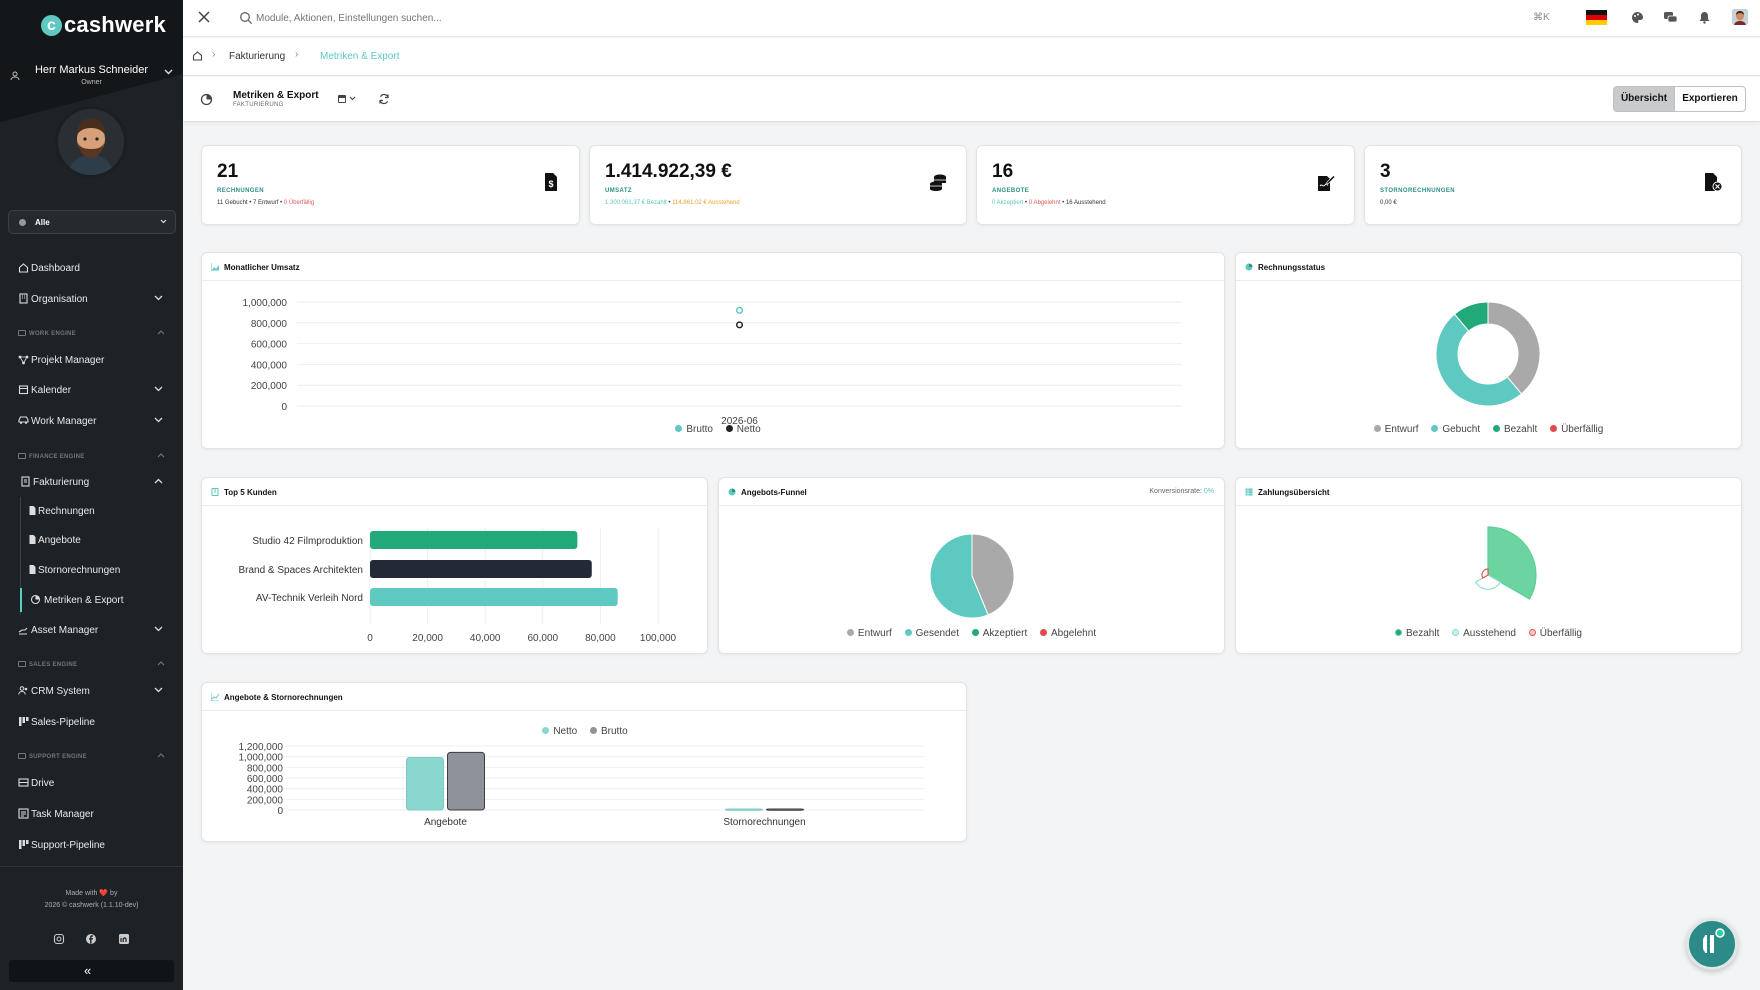 This screenshot has width=1760, height=990. Describe the element at coordinates (59, 939) in the screenshot. I see `instagram-icon` at that location.